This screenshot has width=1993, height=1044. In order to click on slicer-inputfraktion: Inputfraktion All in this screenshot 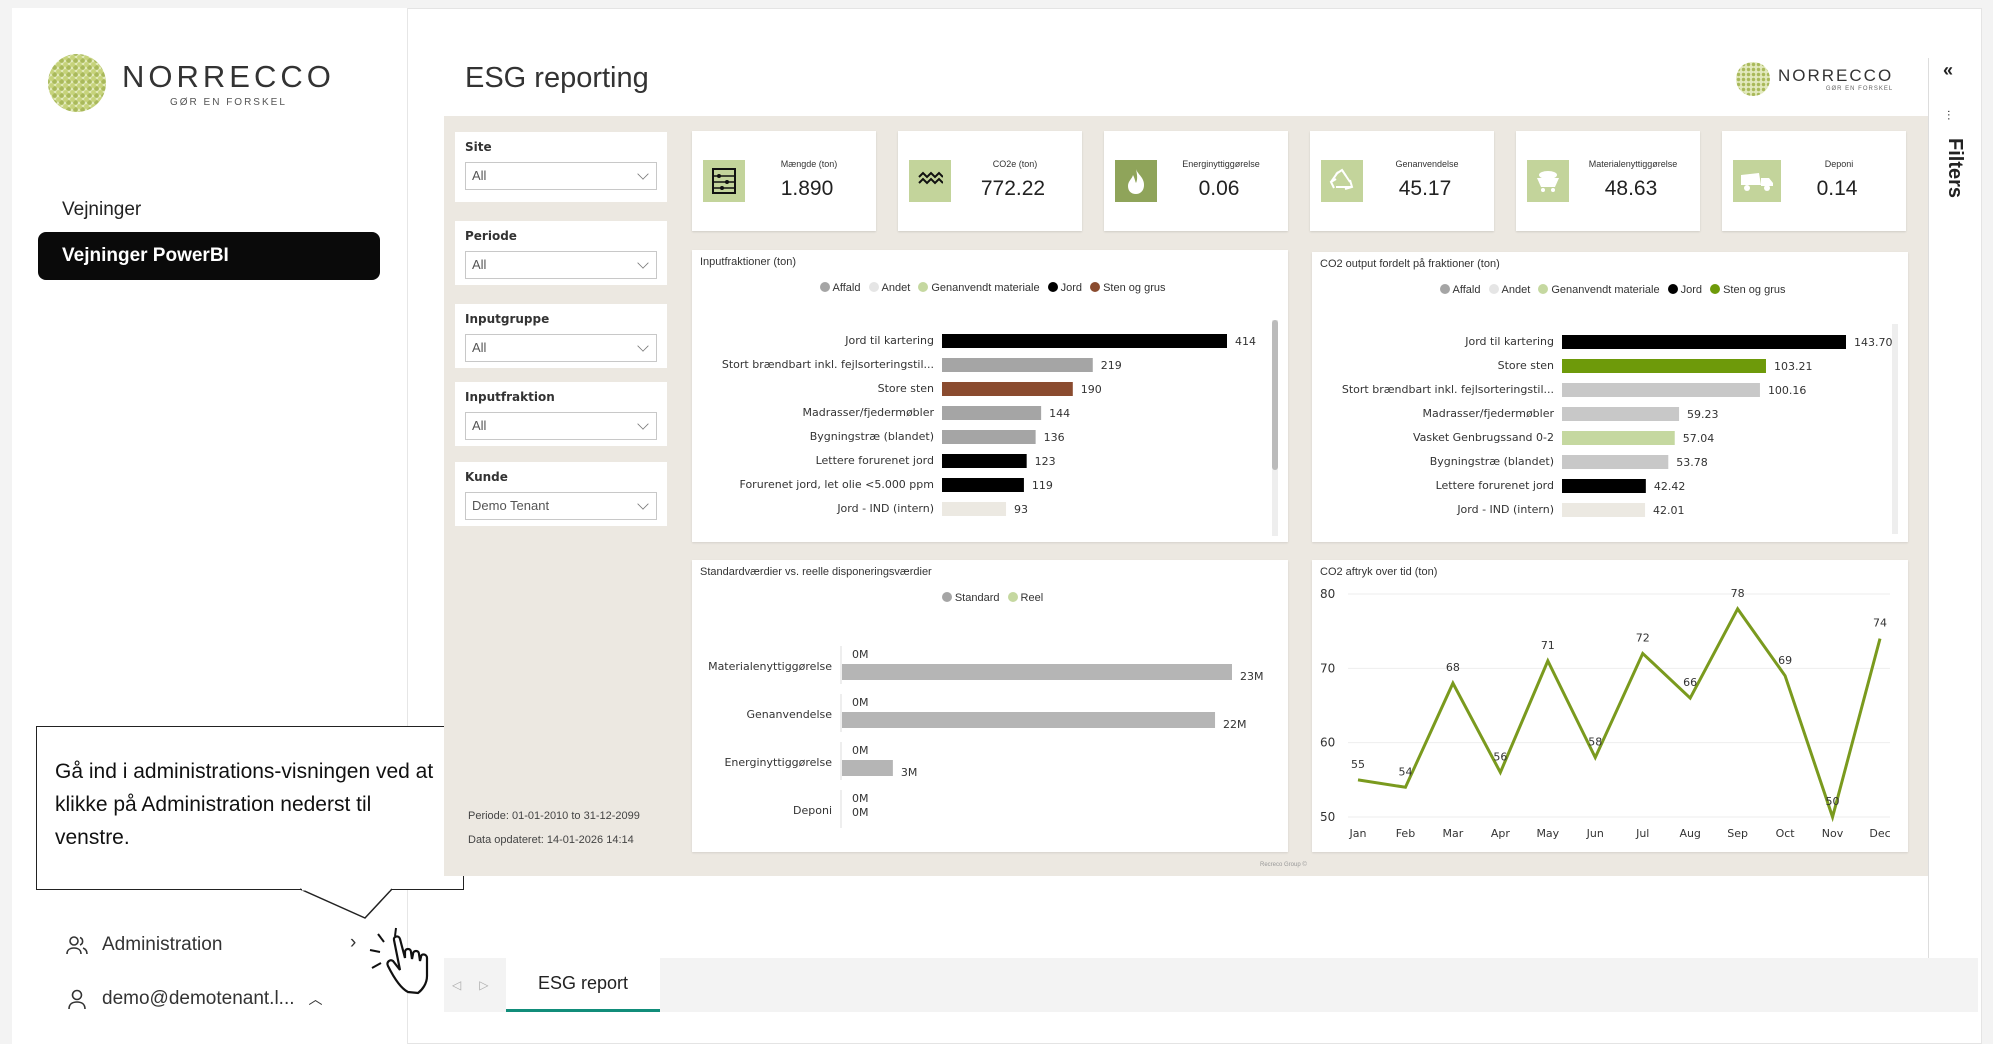, I will do `click(561, 414)`.